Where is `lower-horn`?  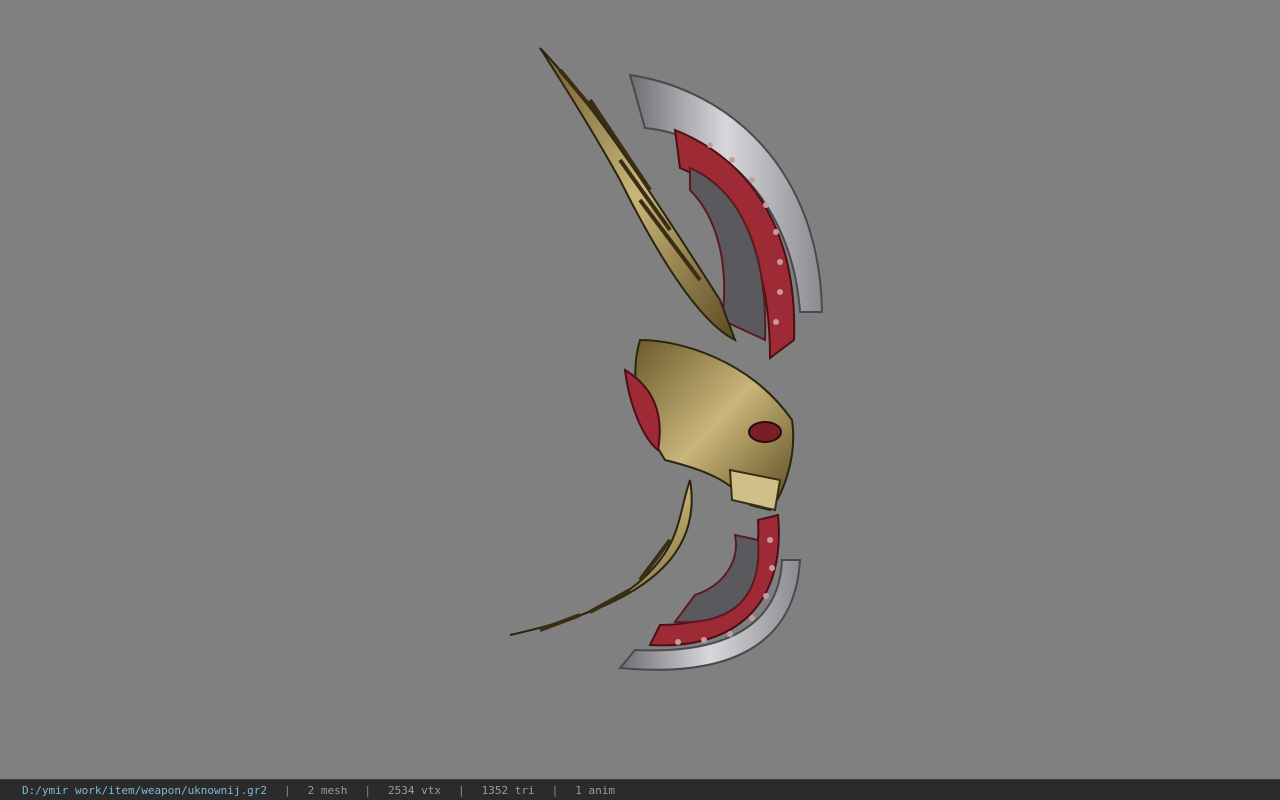 lower-horn is located at coordinates (601, 557).